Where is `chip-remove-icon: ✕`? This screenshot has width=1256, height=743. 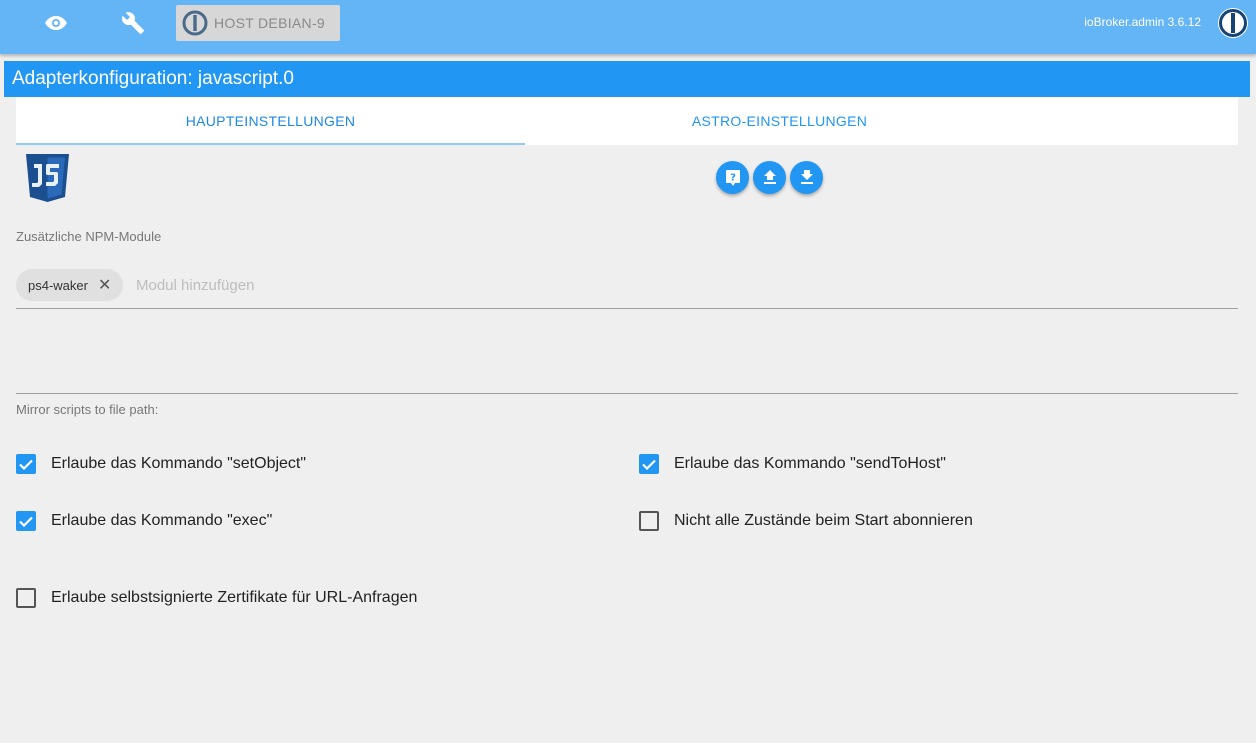 chip-remove-icon: ✕ is located at coordinates (104, 285).